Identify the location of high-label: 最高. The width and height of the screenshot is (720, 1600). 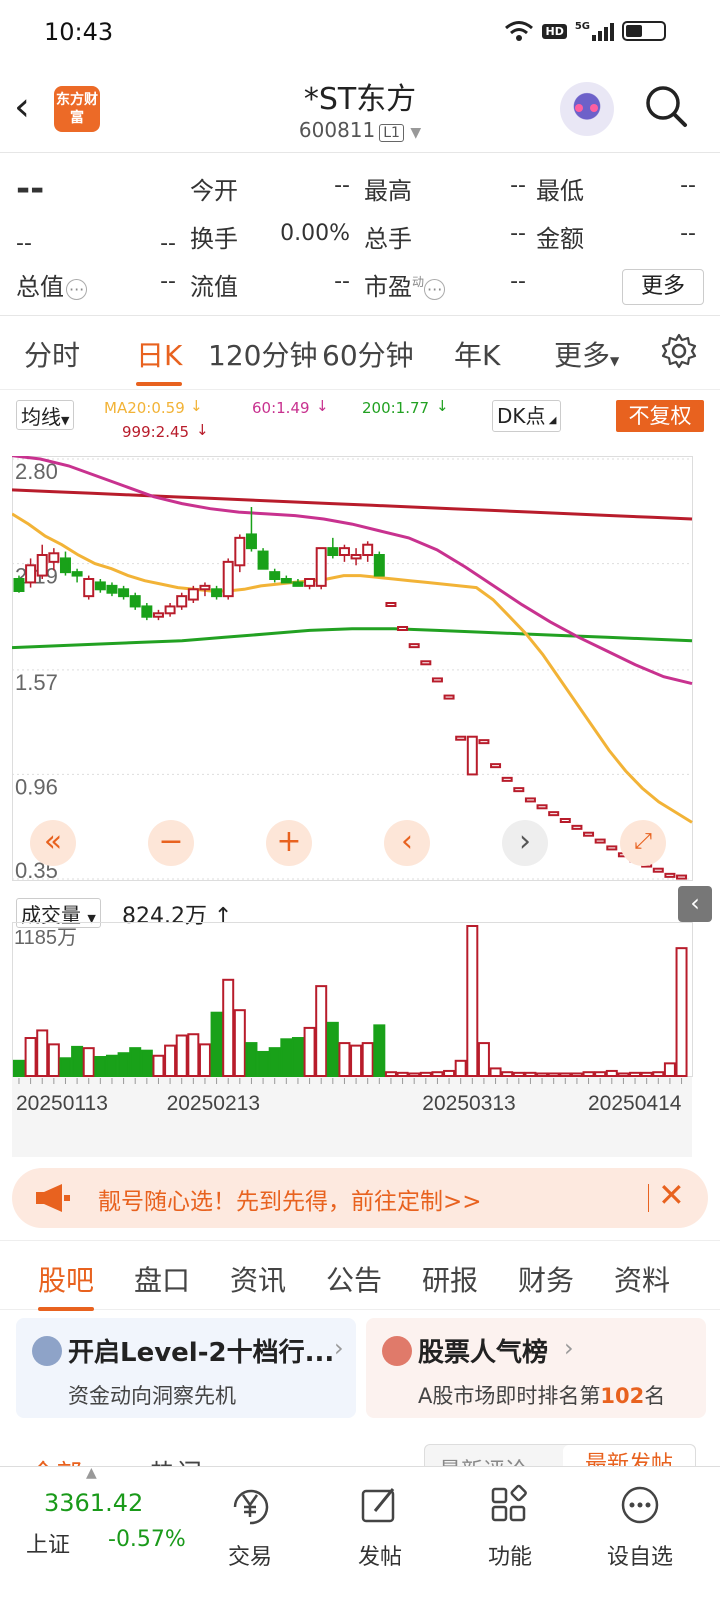
(388, 191).